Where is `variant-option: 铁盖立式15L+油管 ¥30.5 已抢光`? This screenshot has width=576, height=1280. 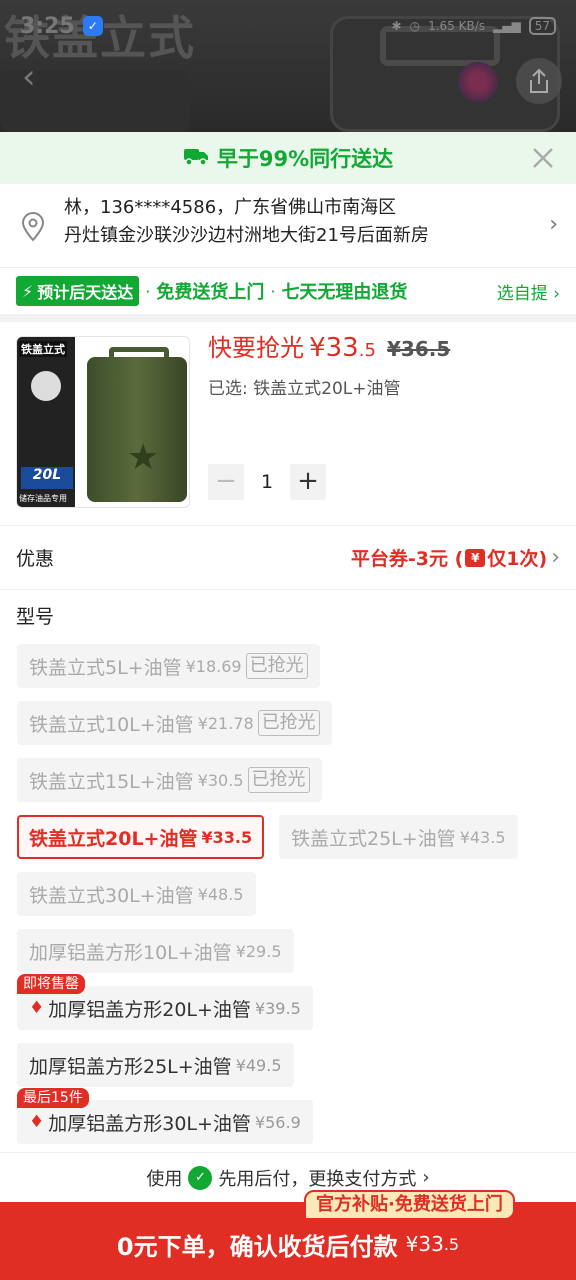
variant-option: 铁盖立式15L+油管 ¥30.5 已抢光 is located at coordinates (169, 780).